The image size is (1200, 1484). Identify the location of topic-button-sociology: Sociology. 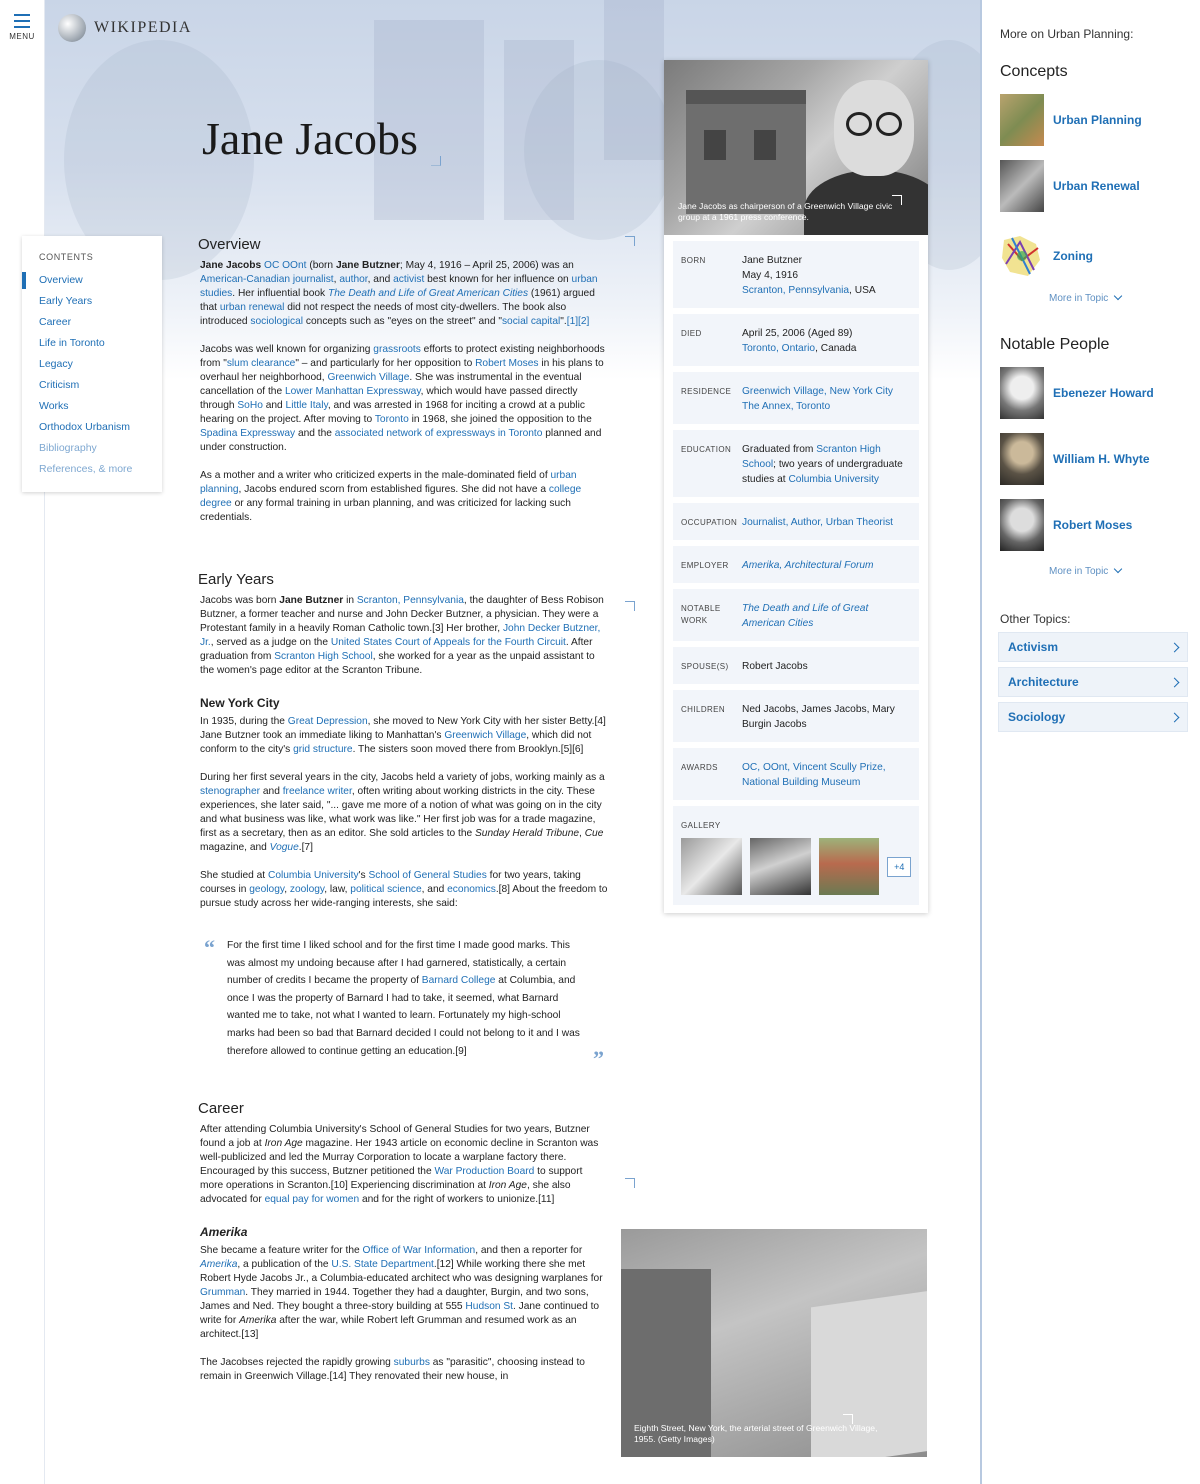
(1093, 717).